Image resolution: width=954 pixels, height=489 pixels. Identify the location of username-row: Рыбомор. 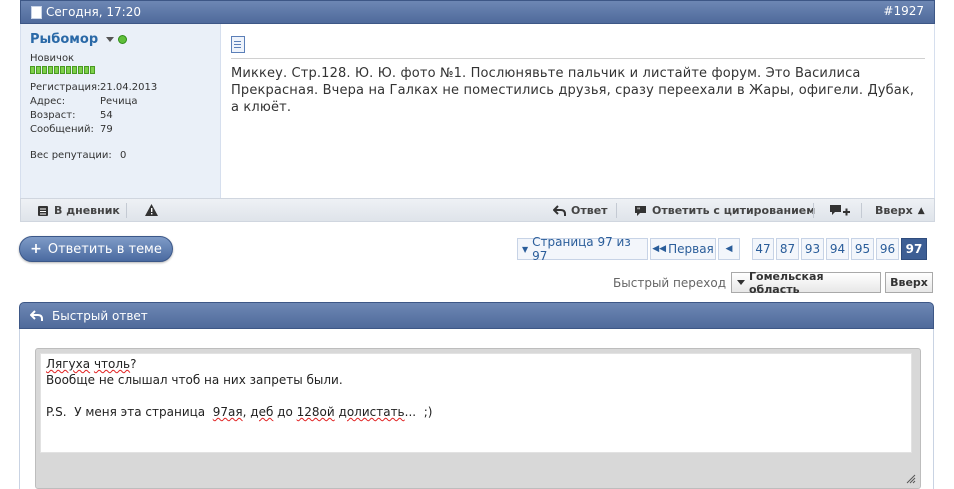
(125, 39).